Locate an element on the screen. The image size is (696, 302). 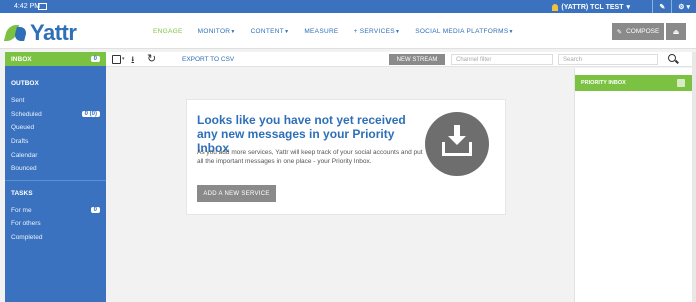
sidebar-item-for-others: For others is located at coordinates (55, 224).